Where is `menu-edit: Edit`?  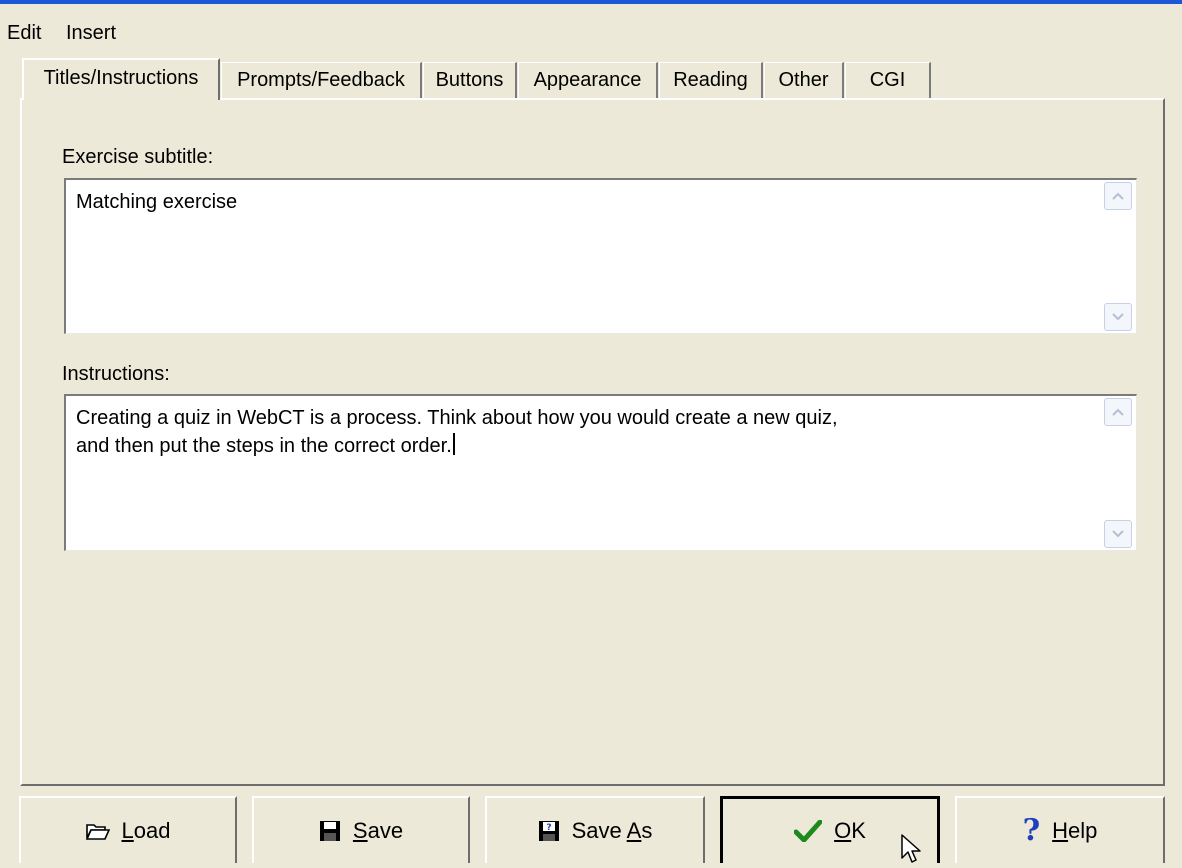
menu-edit: Edit is located at coordinates (24, 33).